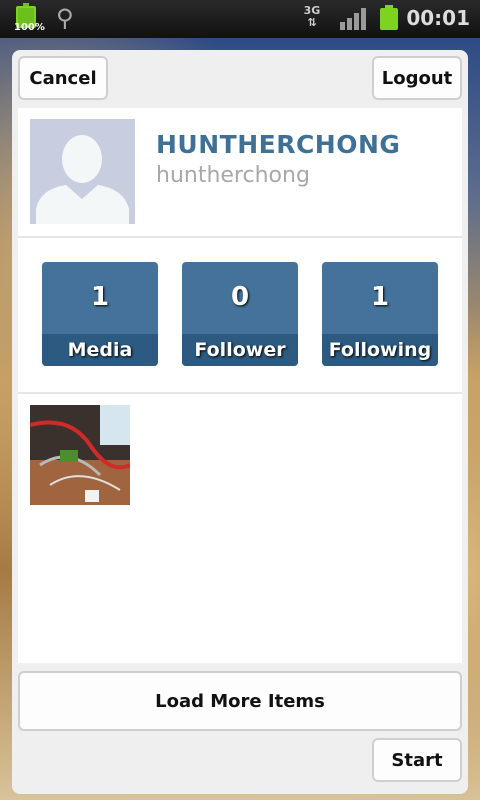  I want to click on follower-label: Follower, so click(240, 350).